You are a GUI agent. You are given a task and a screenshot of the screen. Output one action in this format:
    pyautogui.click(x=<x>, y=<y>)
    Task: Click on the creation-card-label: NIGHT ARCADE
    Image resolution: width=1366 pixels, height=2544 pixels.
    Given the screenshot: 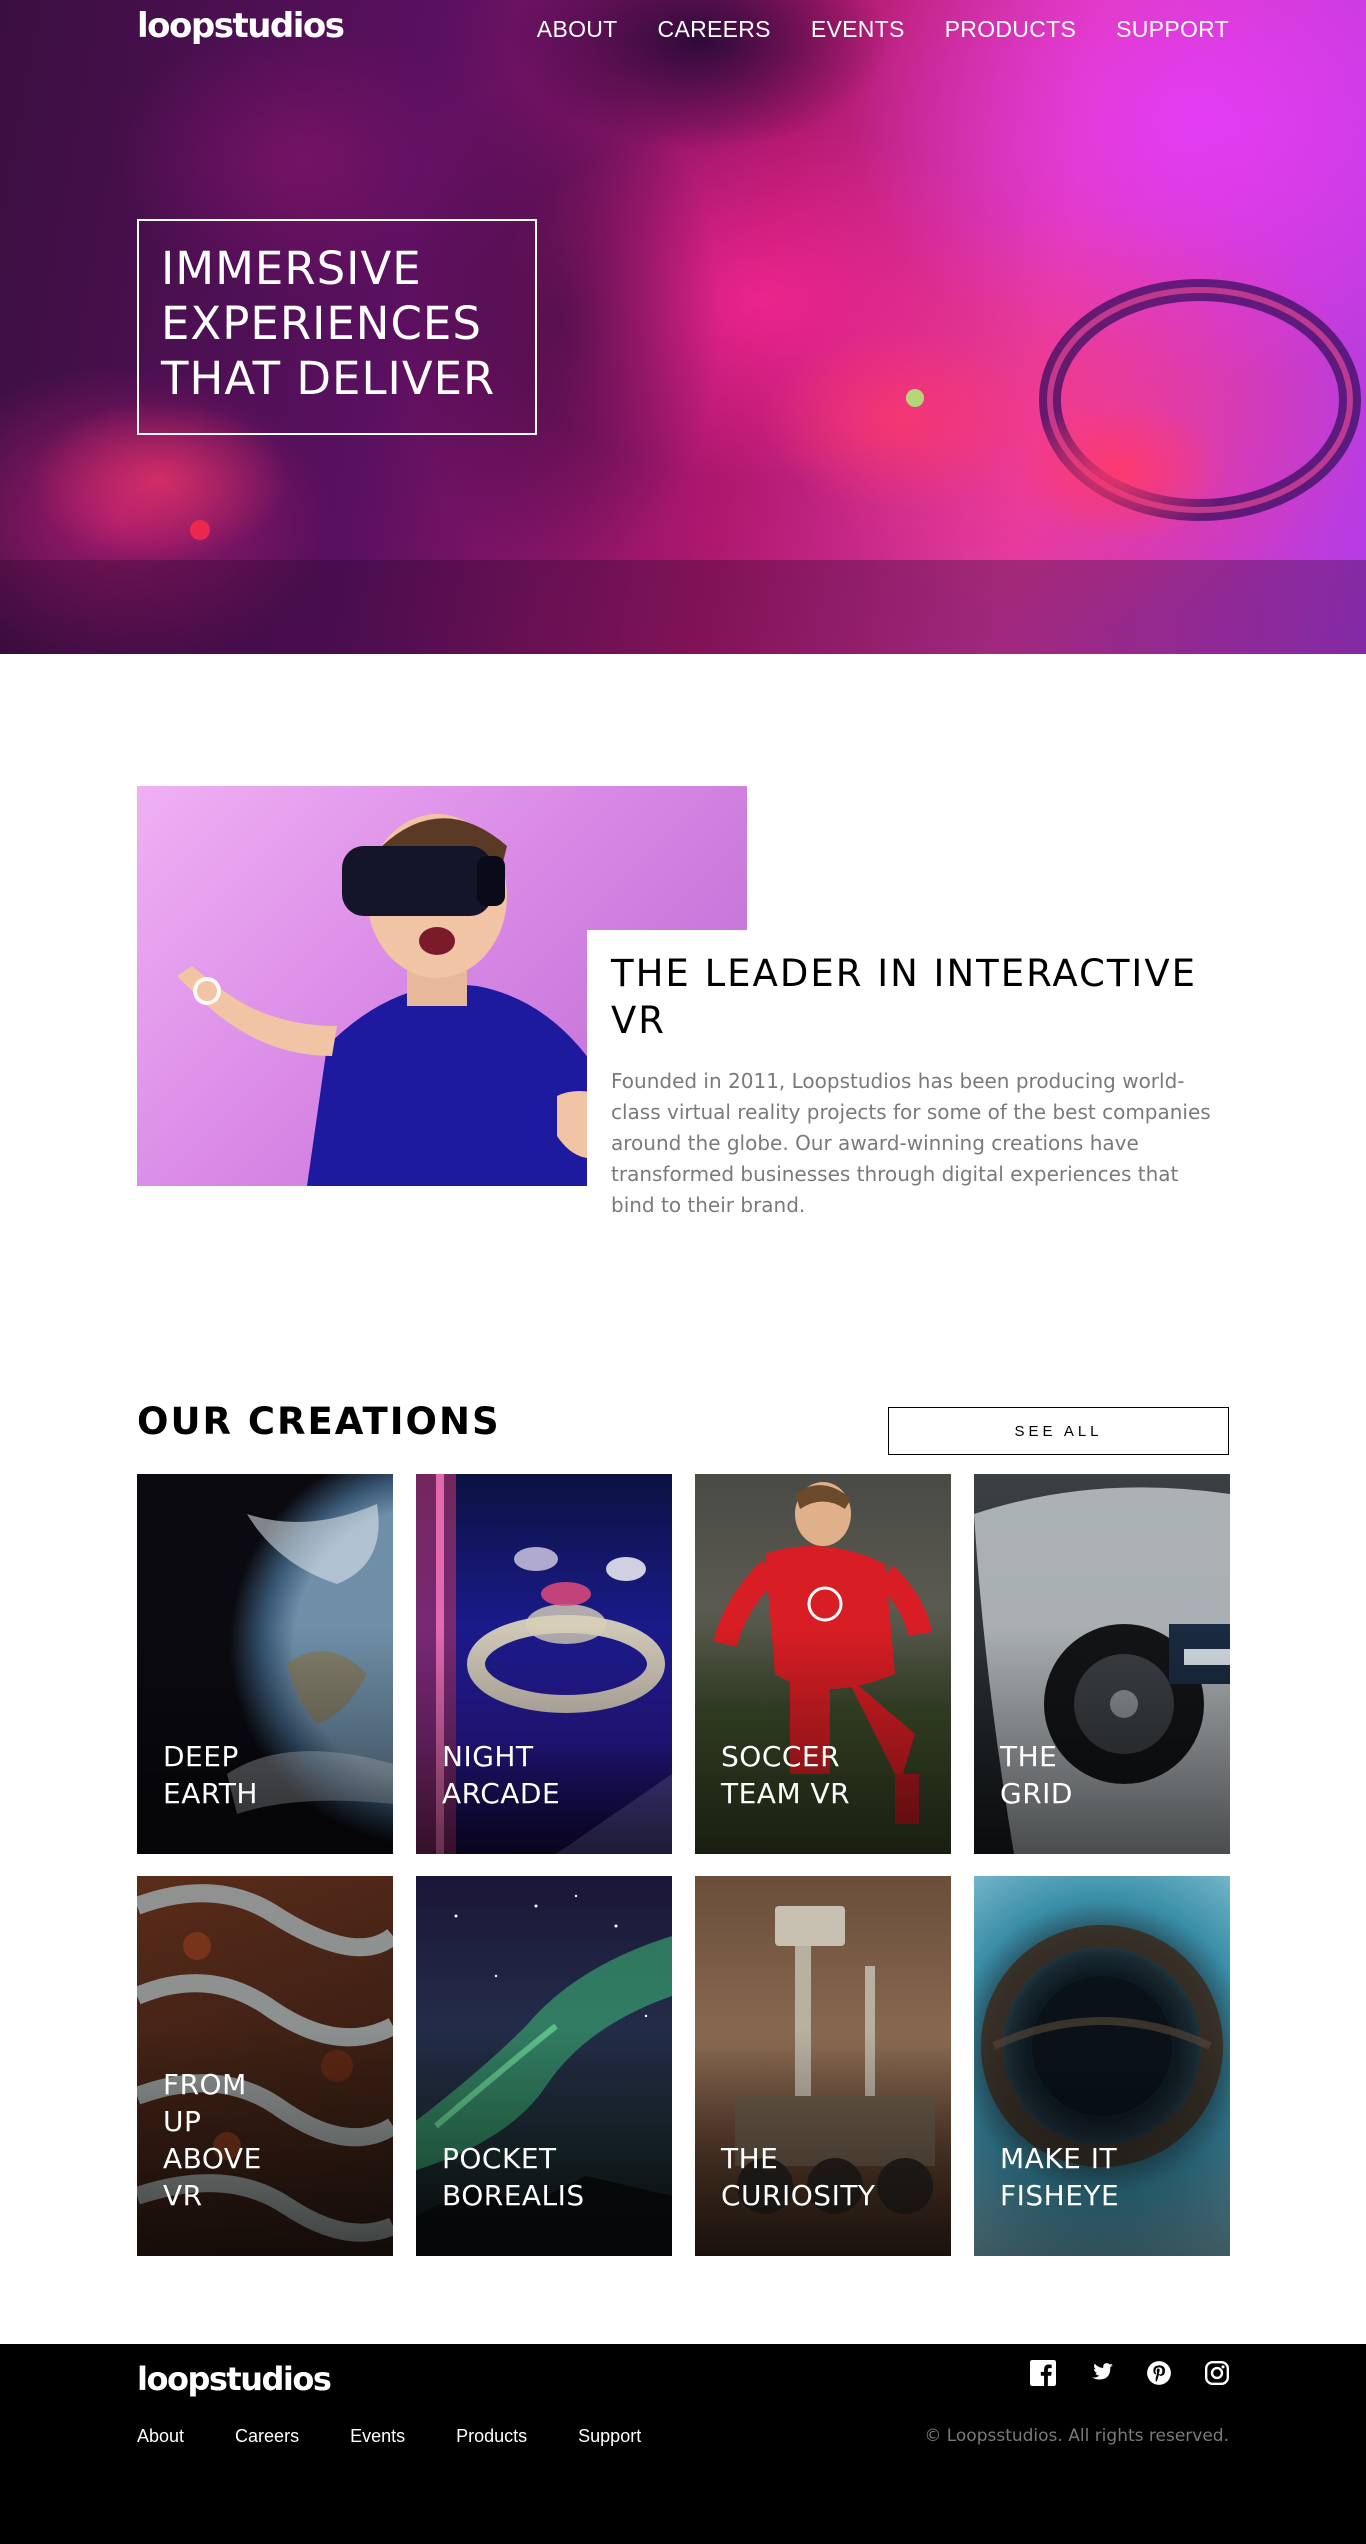 What is the action you would take?
    pyautogui.click(x=501, y=1775)
    